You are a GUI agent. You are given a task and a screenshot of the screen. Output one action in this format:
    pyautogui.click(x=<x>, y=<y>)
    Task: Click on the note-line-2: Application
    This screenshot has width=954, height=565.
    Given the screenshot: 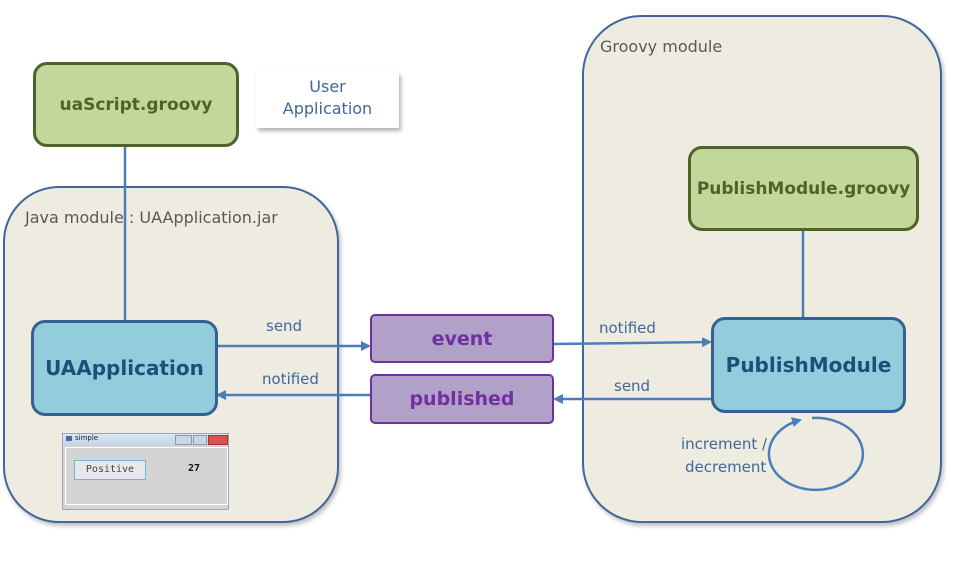 What is the action you would take?
    pyautogui.click(x=327, y=108)
    